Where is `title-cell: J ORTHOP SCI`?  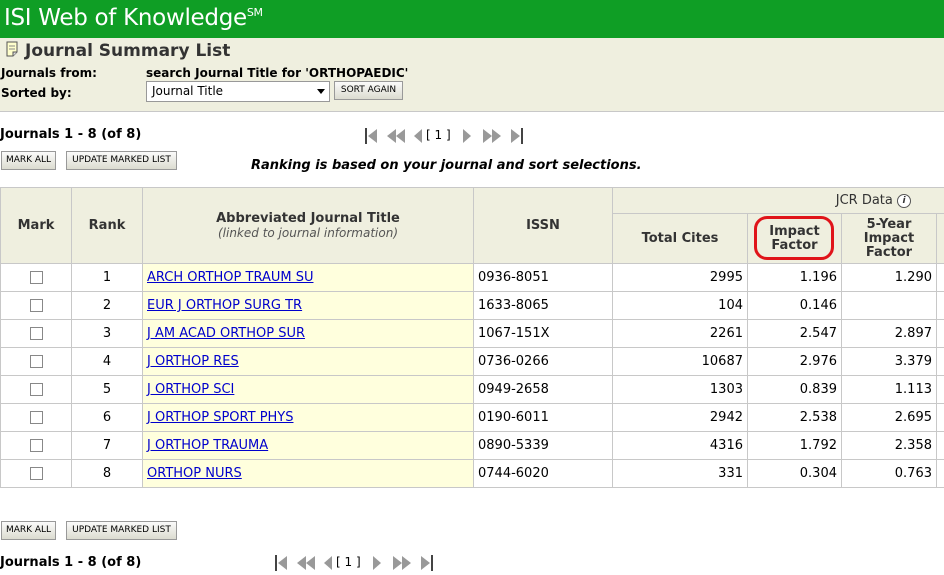 title-cell: J ORTHOP SCI is located at coordinates (308, 389).